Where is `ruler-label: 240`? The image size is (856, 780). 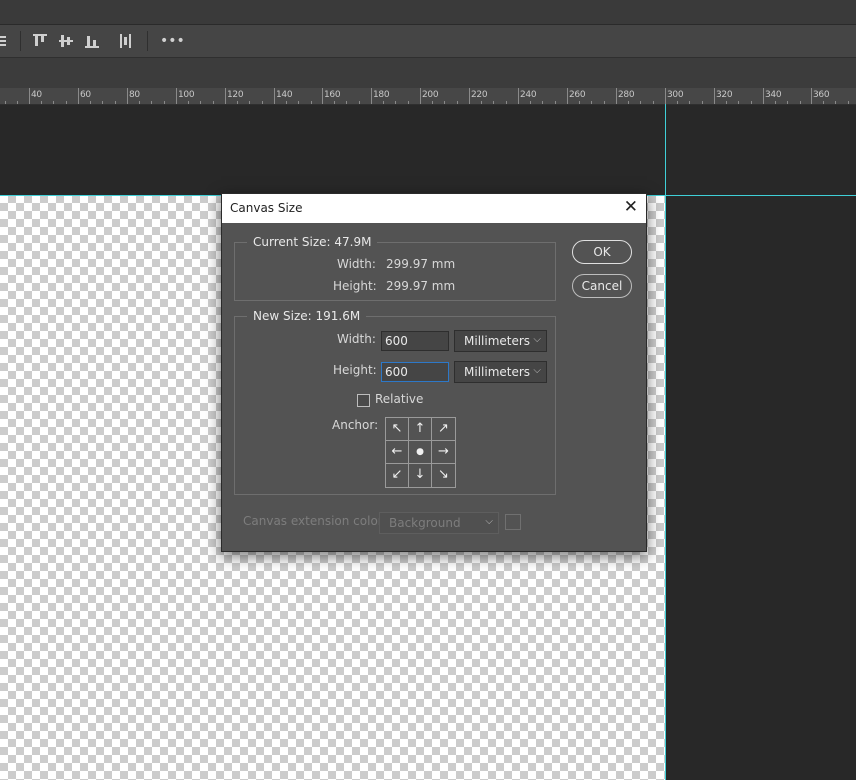 ruler-label: 240 is located at coordinates (528, 95).